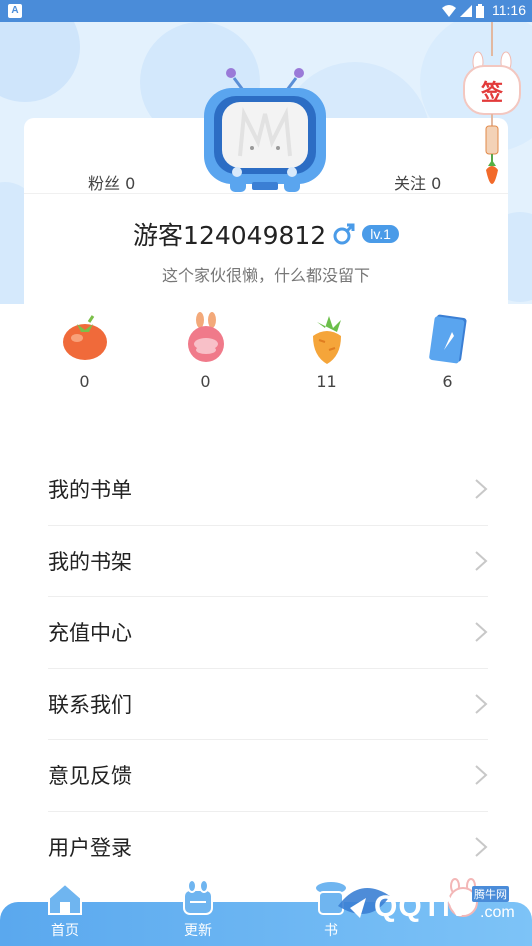 The image size is (532, 946). What do you see at coordinates (492, 109) in the screenshot?
I see `sign-in-charm: 签` at bounding box center [492, 109].